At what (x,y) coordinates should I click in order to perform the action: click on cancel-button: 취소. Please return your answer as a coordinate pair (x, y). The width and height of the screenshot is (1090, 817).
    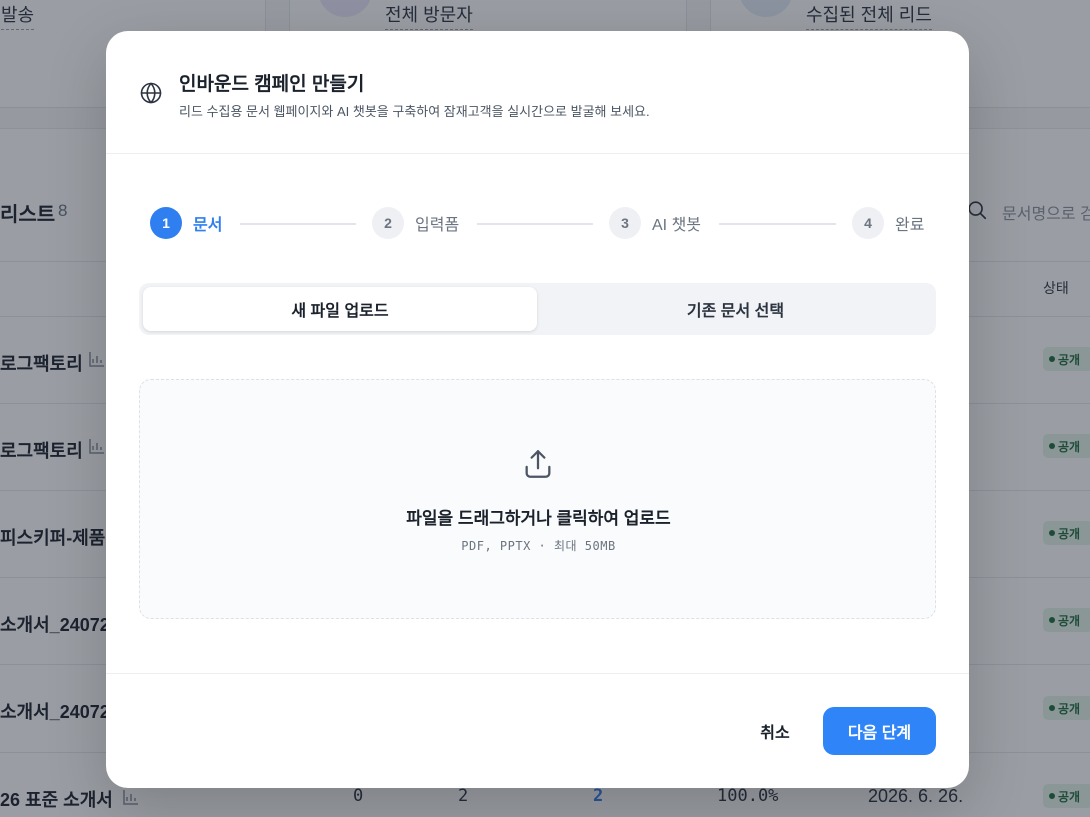
    Looking at the image, I should click on (775, 731).